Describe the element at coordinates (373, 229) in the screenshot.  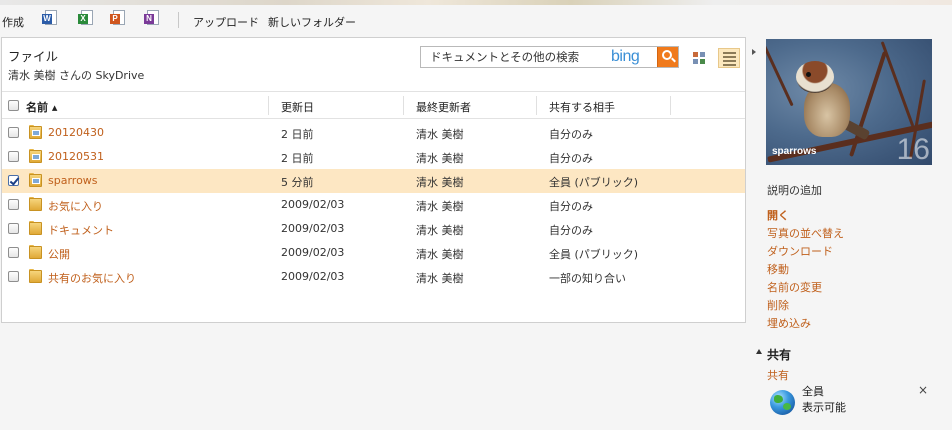
I see `table-row: ドキュメント 2009/02/03 清水 美樹 自分のみ` at that location.